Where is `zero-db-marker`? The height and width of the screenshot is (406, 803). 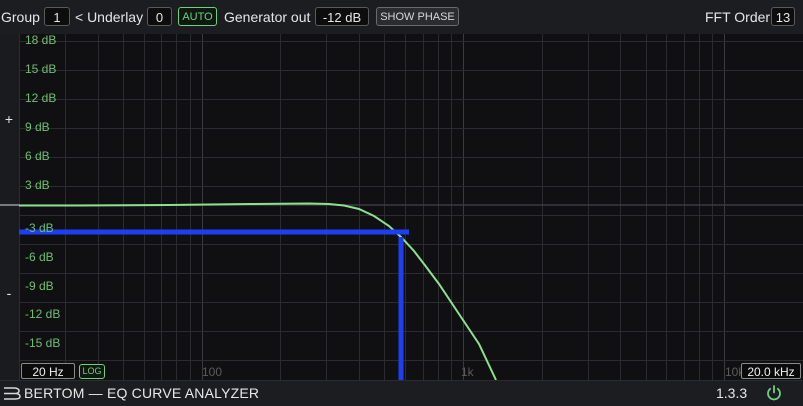
zero-db-marker is located at coordinates (9, 205).